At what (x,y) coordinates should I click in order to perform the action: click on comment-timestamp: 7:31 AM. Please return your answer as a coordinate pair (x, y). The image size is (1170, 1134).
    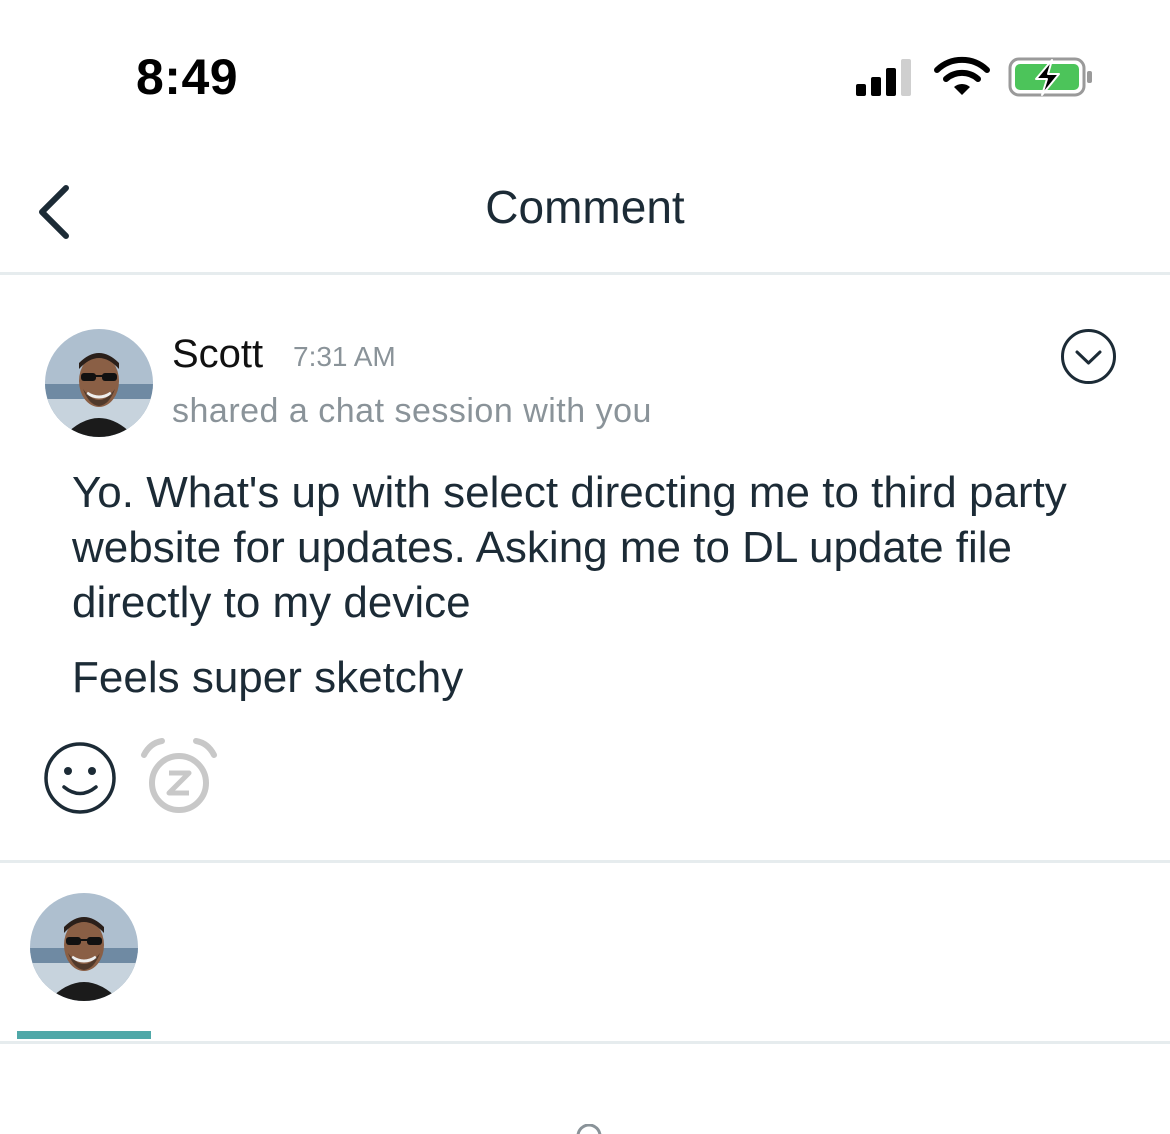
    Looking at the image, I should click on (344, 356).